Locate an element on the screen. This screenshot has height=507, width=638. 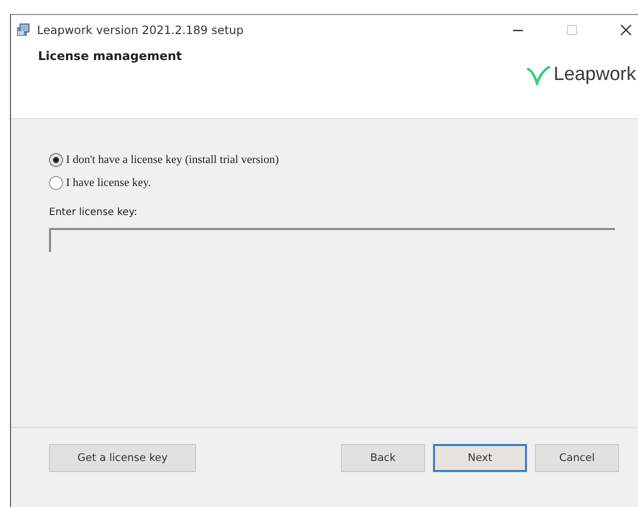
option-label: I don't have a license key (install trial version) is located at coordinates (172, 160).